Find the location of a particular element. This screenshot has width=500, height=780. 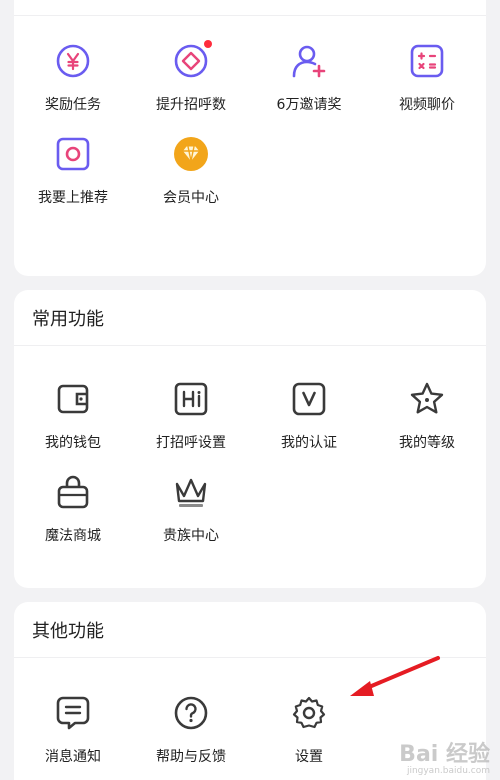

gear-icon is located at coordinates (309, 713).